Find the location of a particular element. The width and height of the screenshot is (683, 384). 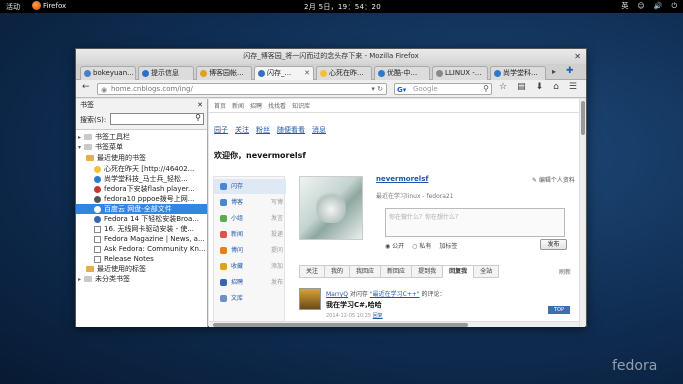

browser-tab-active: 闪存_... ✕ is located at coordinates (284, 73).